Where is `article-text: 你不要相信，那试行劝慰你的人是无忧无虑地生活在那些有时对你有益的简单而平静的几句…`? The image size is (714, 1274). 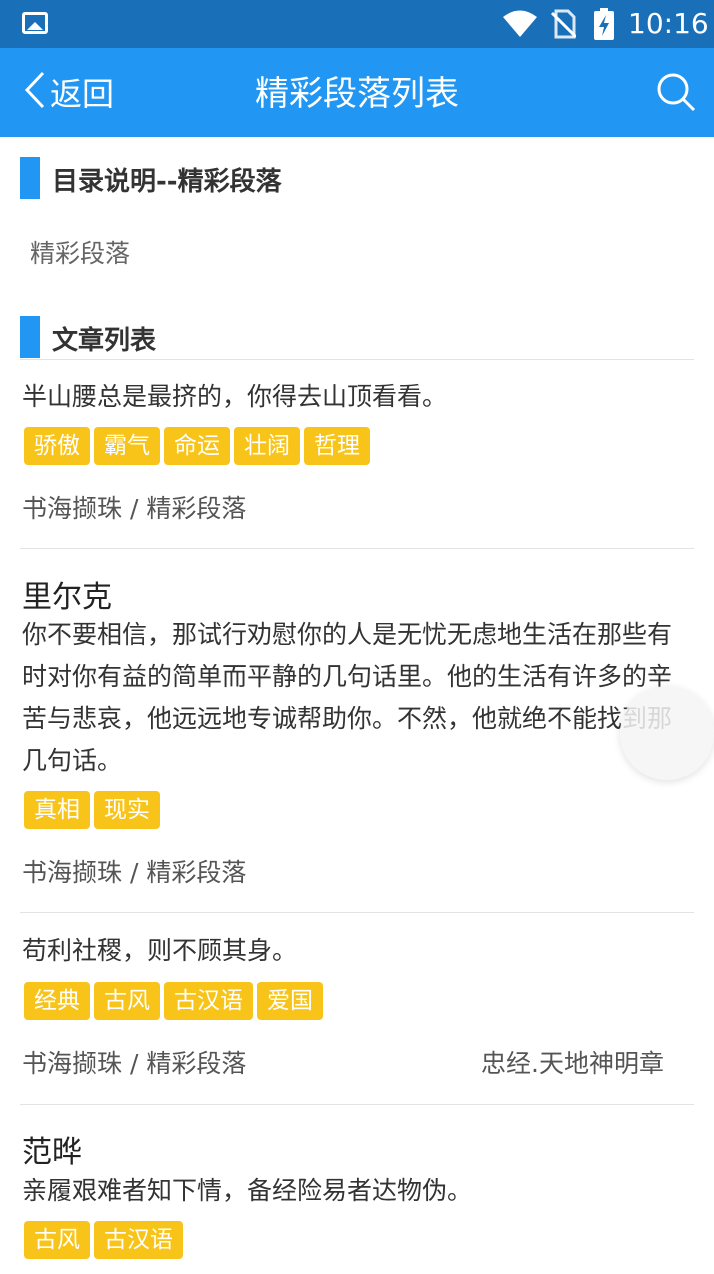
article-text: 你不要相信，那试行劝慰你的人是无忧无虑地生活在那些有时对你有益的简单而平静的几句… is located at coordinates (347, 698).